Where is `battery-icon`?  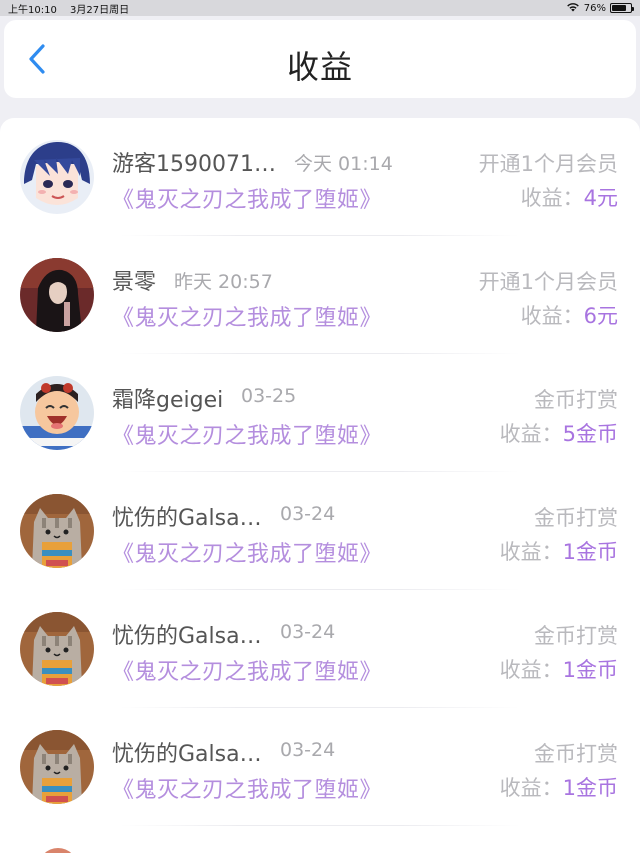
battery-icon is located at coordinates (622, 8).